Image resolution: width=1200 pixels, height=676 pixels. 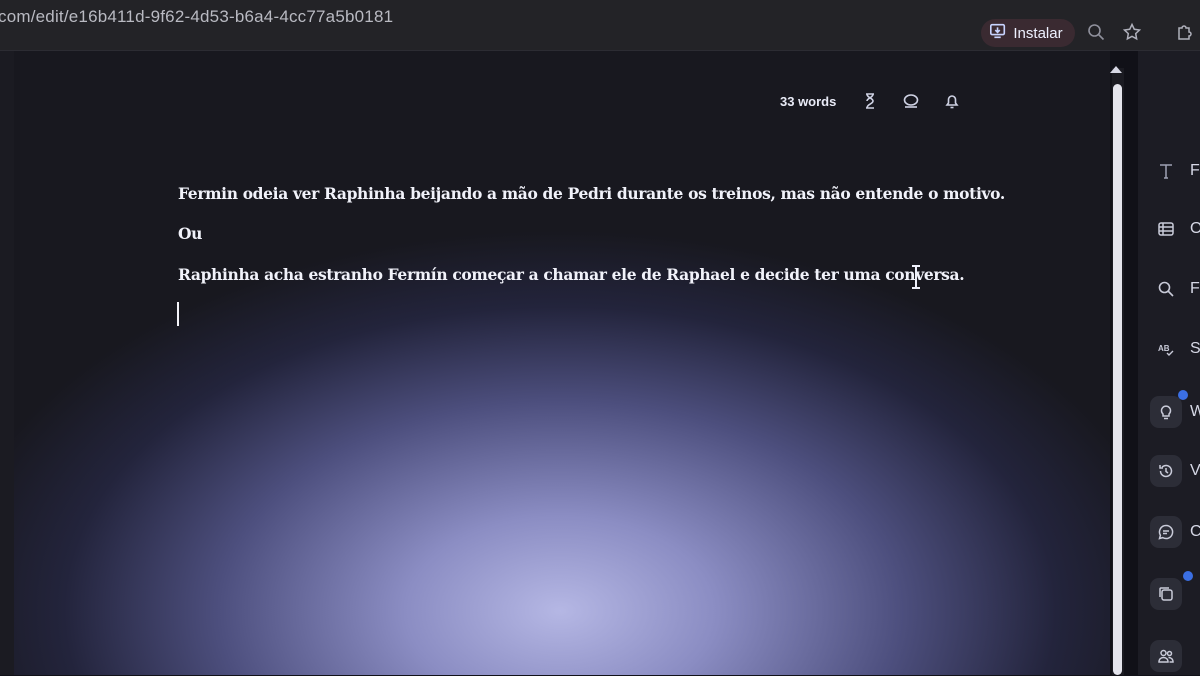 What do you see at coordinates (1096, 32) in the screenshot?
I see `zoom-icon` at bounding box center [1096, 32].